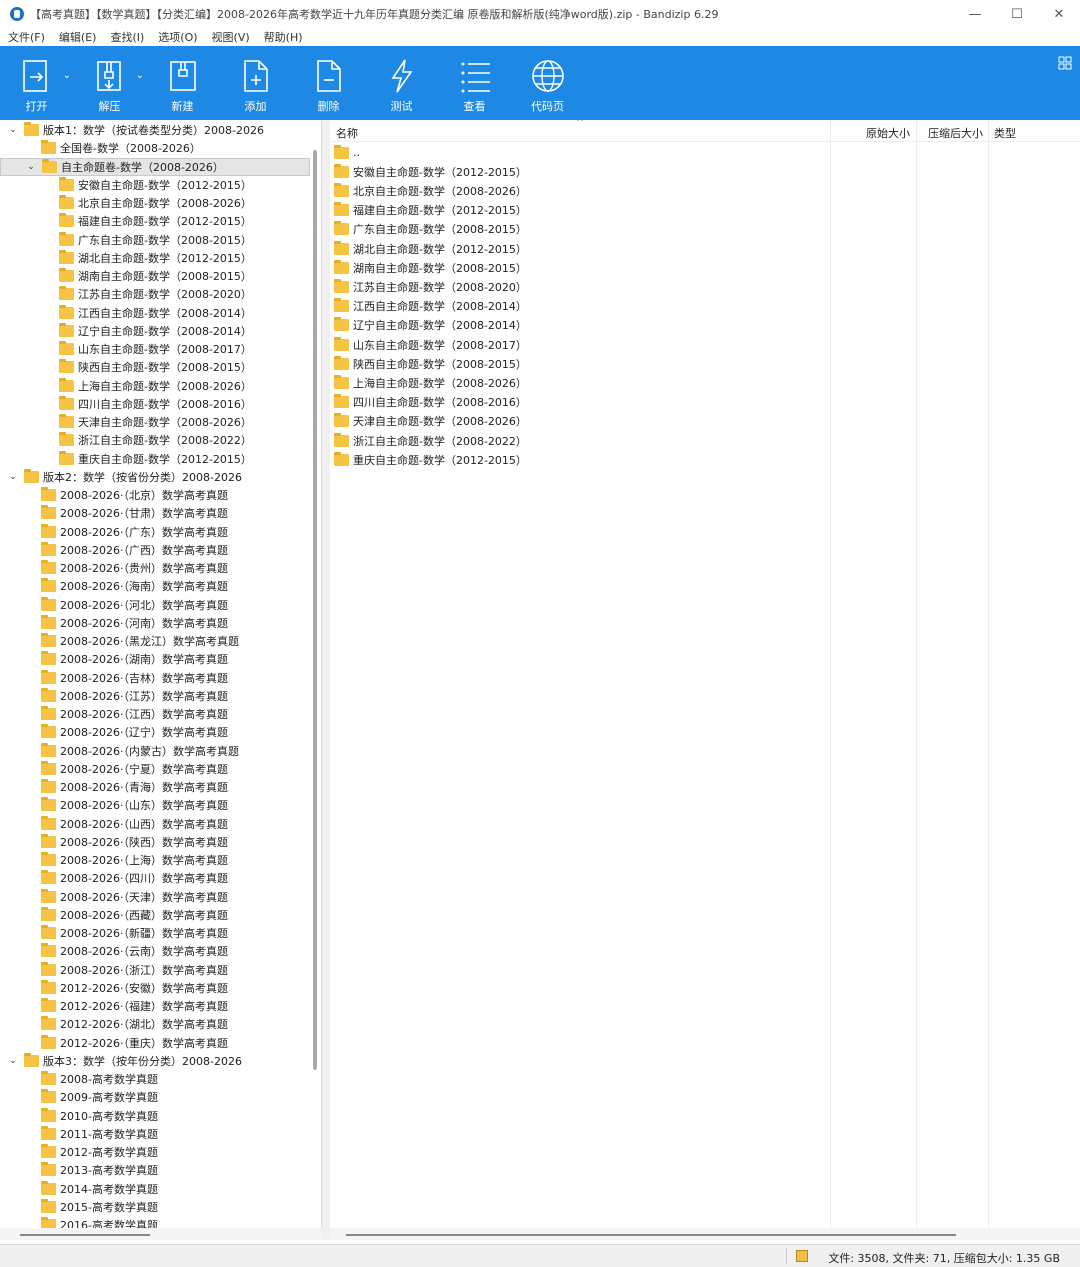  Describe the element at coordinates (155, 1079) in the screenshot. I see `tree-folder-node: 2008-高考数学真题` at that location.